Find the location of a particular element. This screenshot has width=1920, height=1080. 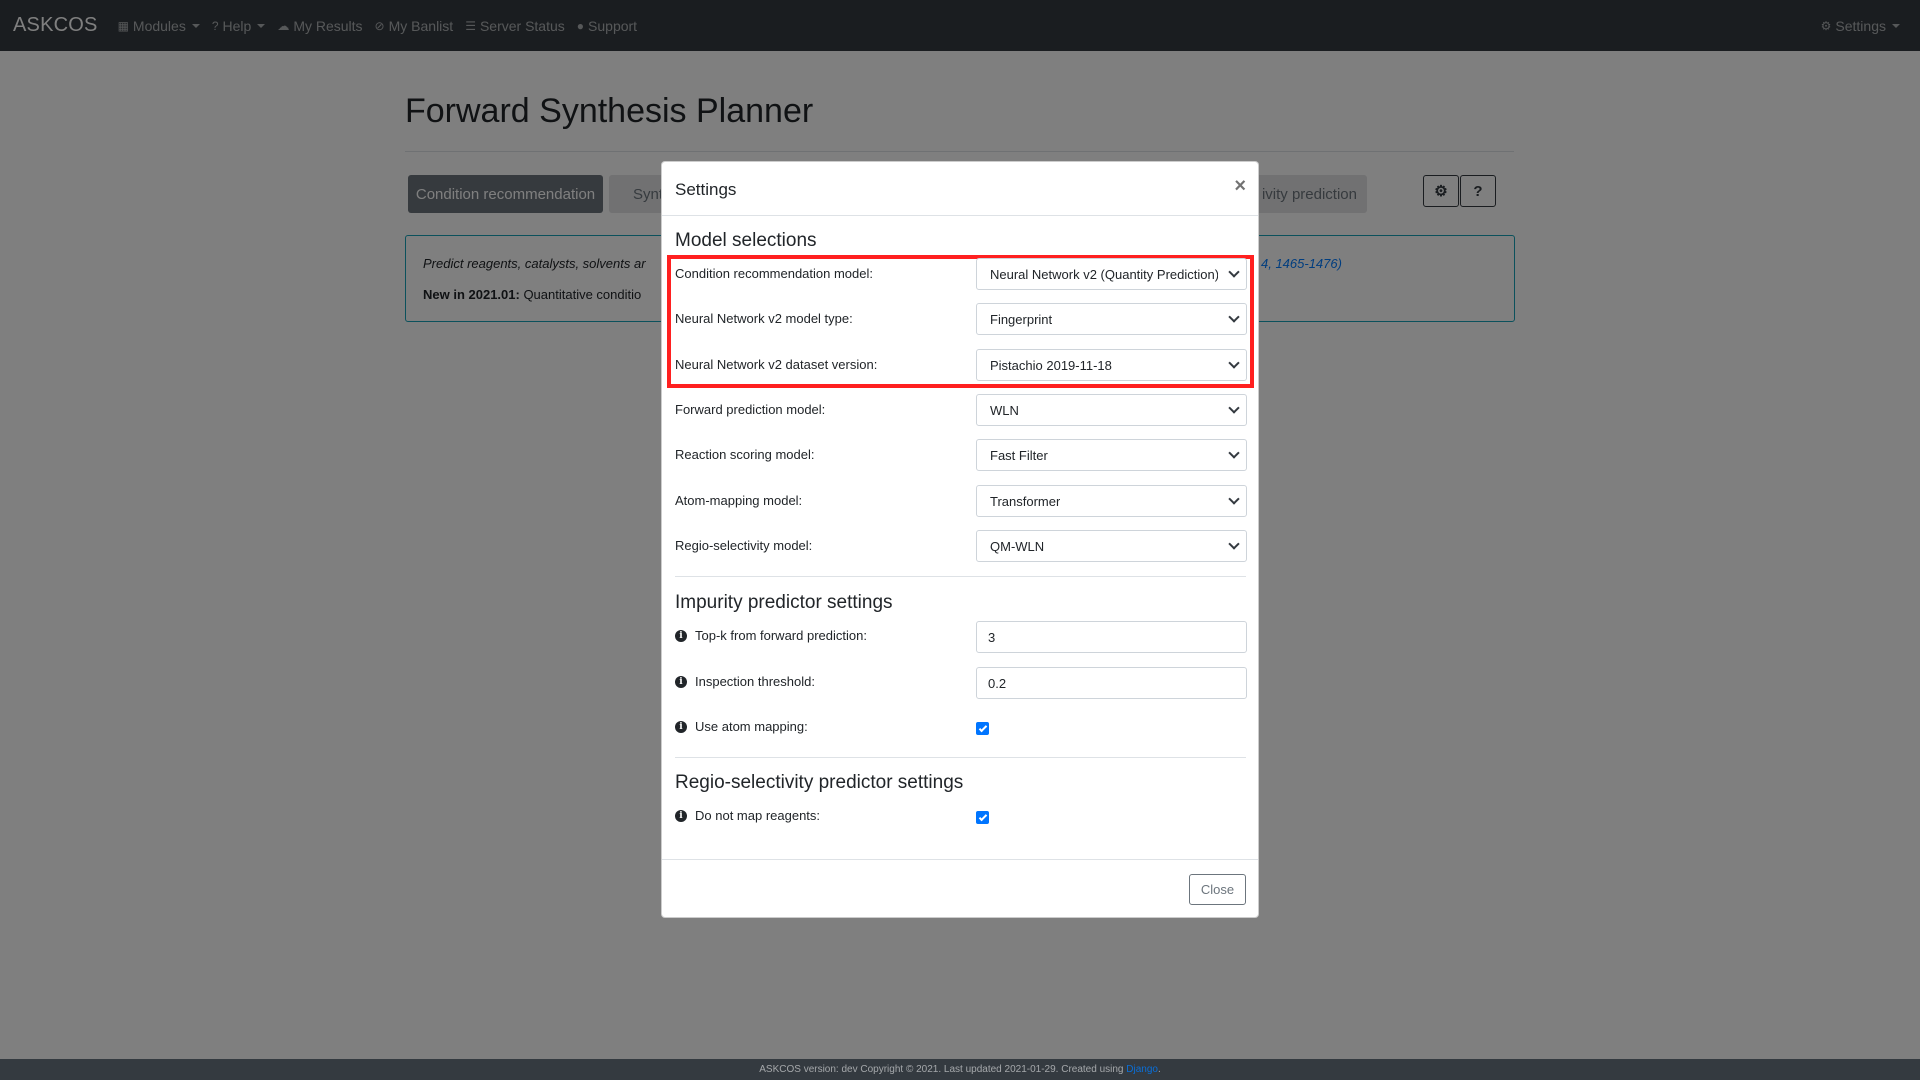

atom-mapping-model-value: Transformer is located at coordinates (1025, 501).